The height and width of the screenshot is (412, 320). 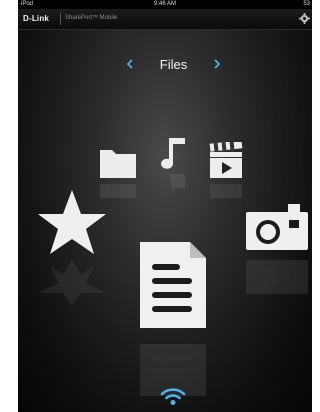 What do you see at coordinates (72, 248) in the screenshot?
I see `star-icon` at bounding box center [72, 248].